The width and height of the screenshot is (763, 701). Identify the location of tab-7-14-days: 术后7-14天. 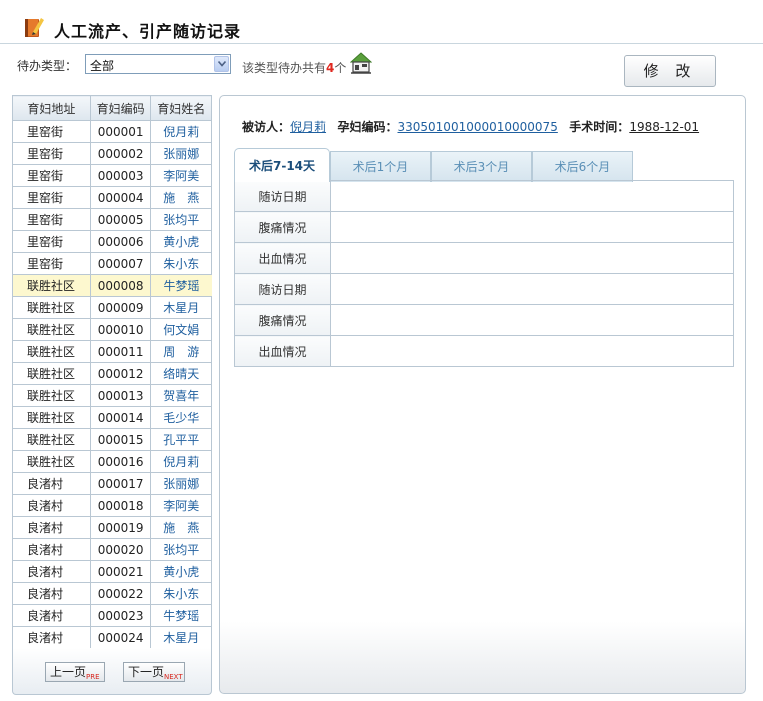
(282, 165).